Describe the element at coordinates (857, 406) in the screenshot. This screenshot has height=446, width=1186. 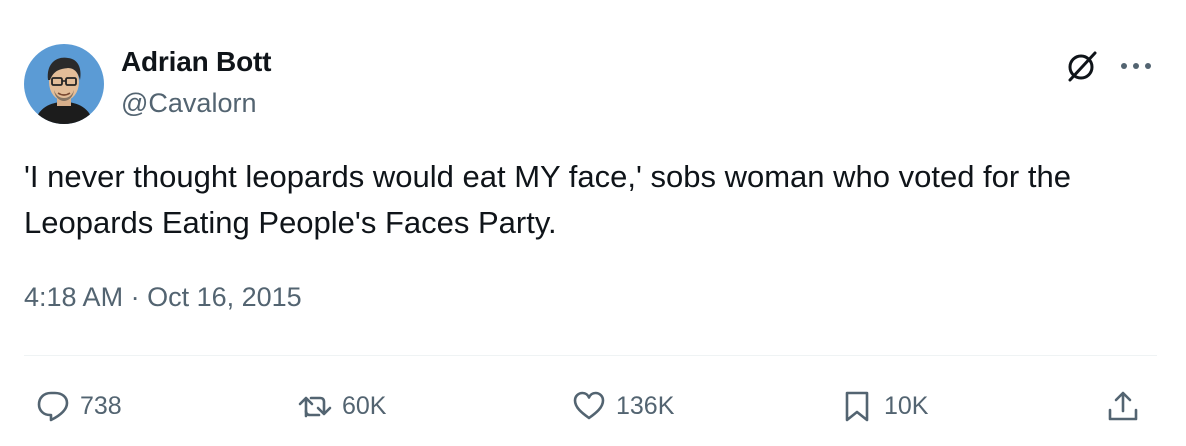
I see `bookmark-icon` at that location.